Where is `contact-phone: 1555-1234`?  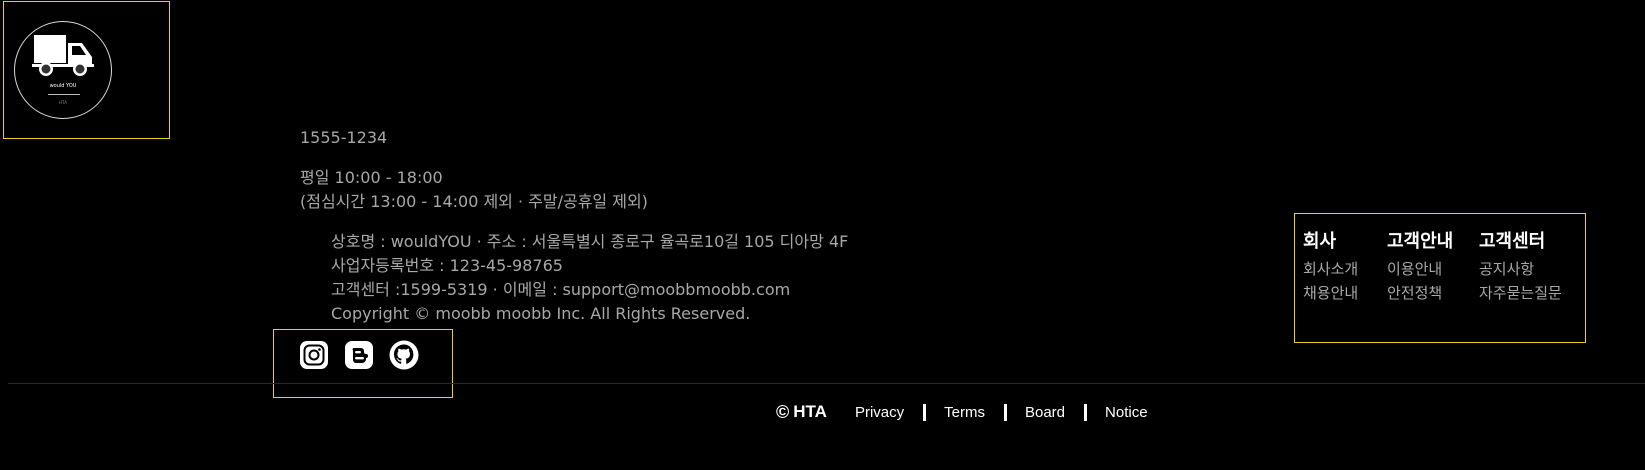 contact-phone: 1555-1234 is located at coordinates (344, 137).